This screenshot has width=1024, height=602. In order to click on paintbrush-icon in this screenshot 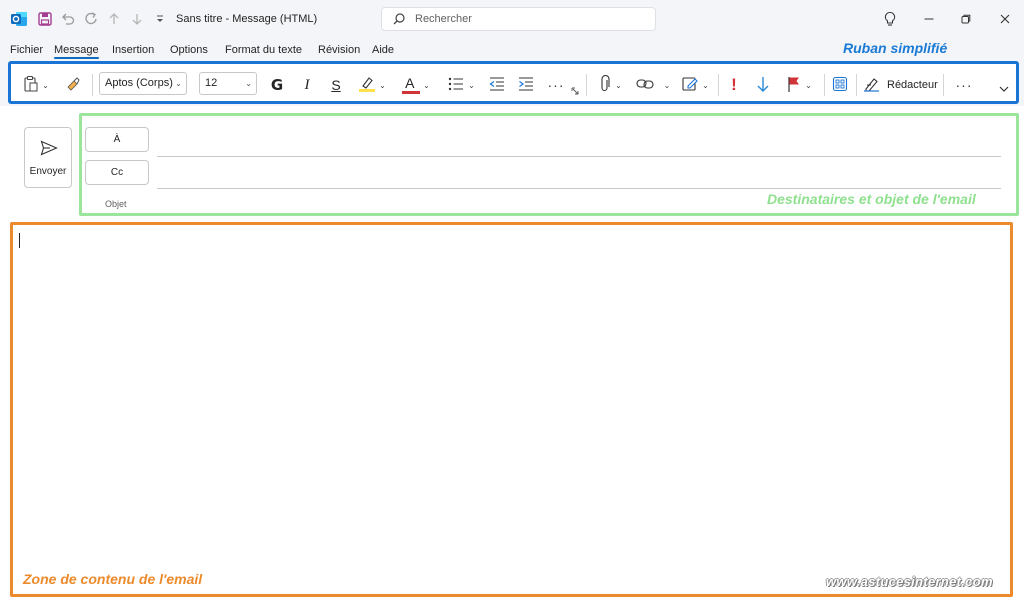, I will do `click(73, 85)`.